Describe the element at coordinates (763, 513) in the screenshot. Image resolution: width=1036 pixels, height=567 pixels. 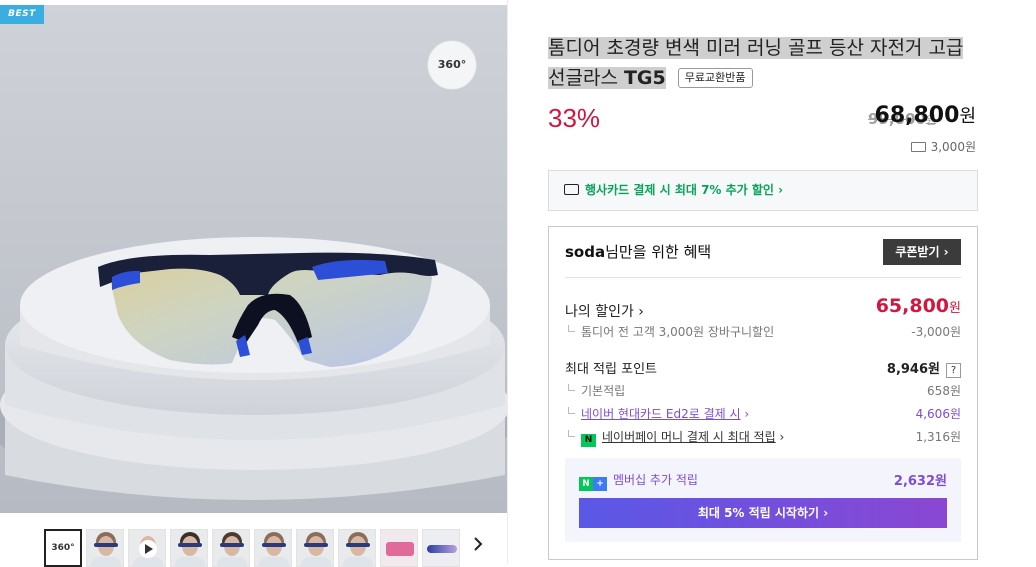
I see `start-membership-button: 최대 5% 적립 시작하기 ›` at that location.